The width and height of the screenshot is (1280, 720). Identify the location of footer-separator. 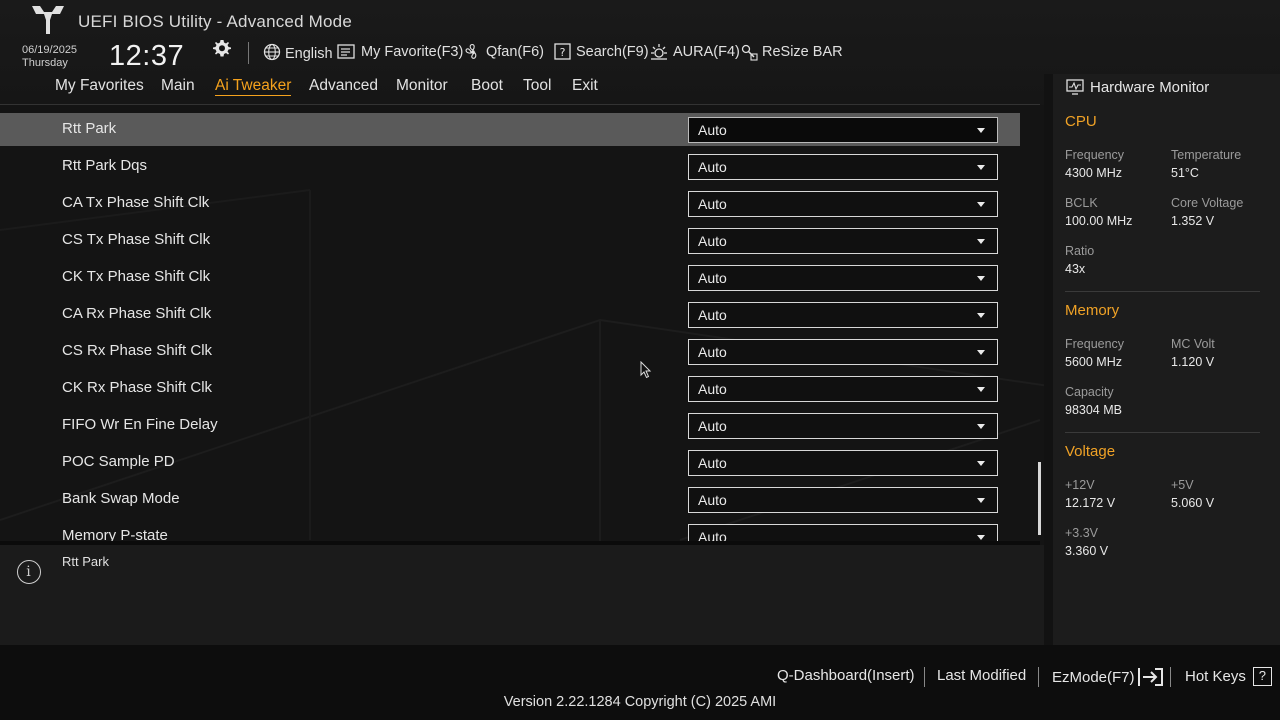
(924, 677).